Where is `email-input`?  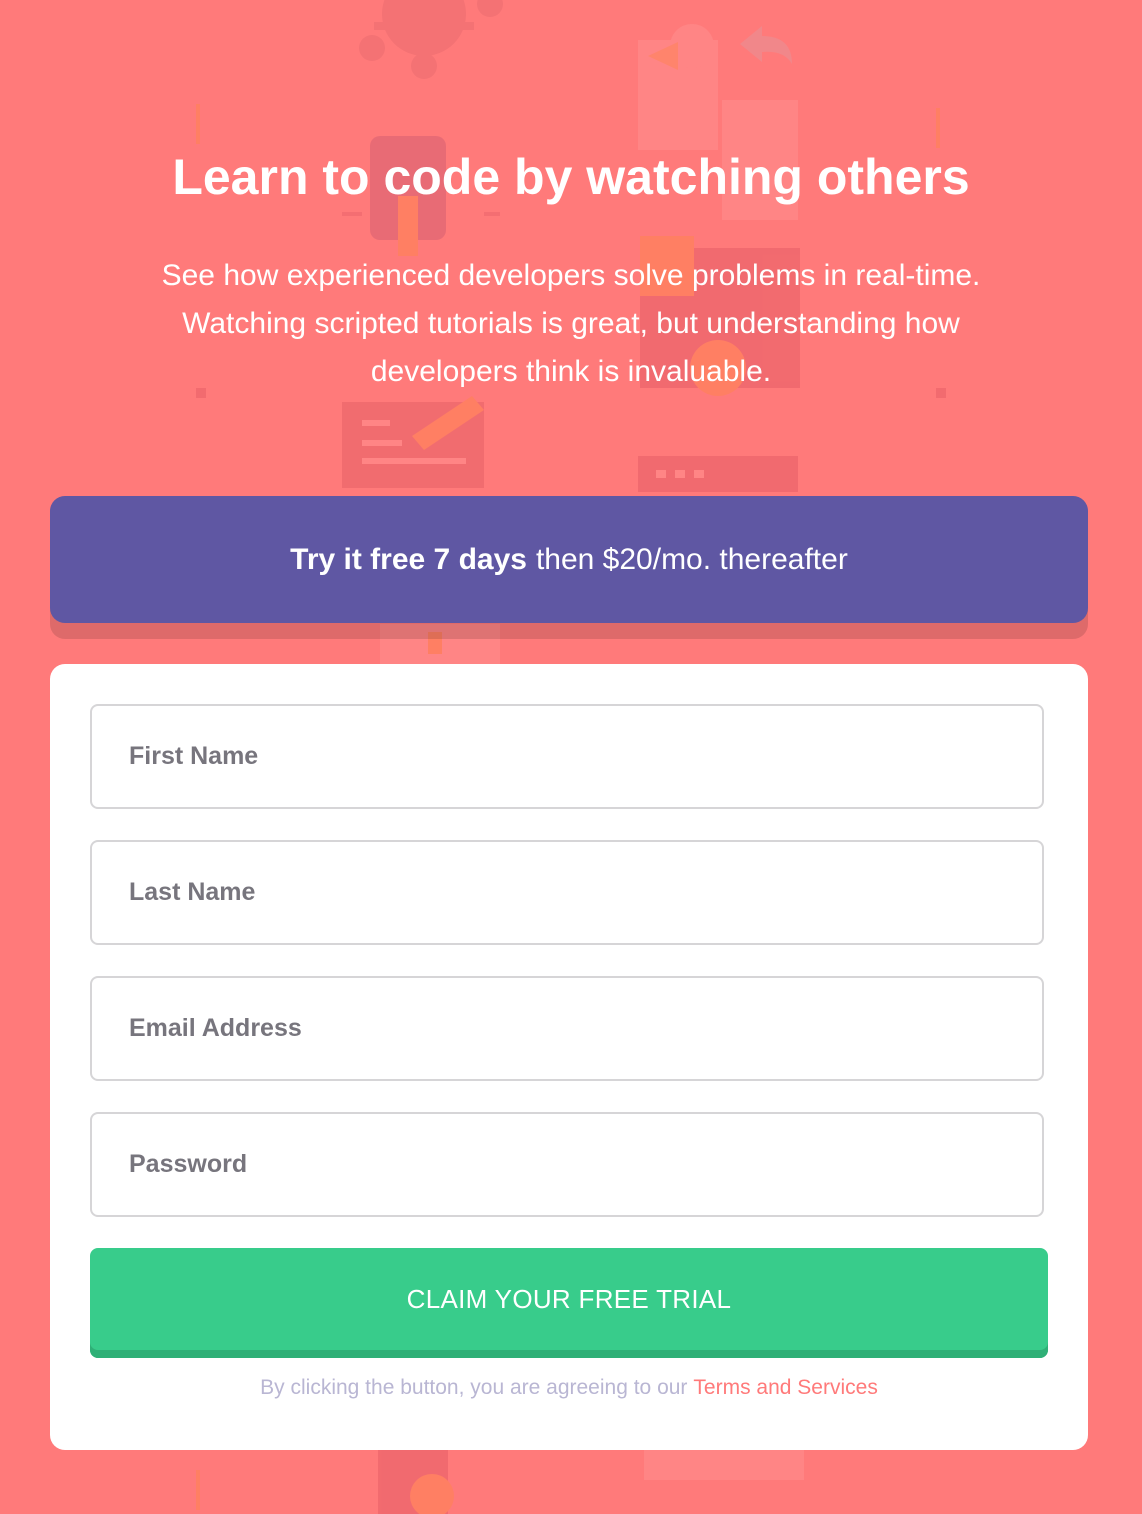 email-input is located at coordinates (567, 1028).